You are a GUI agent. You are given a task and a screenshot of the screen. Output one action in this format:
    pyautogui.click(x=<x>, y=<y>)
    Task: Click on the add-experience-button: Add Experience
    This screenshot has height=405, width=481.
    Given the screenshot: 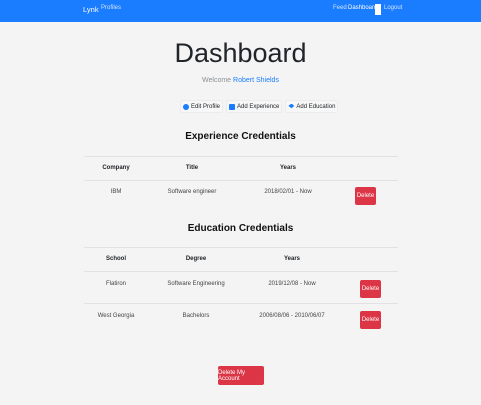 What is the action you would take?
    pyautogui.click(x=254, y=106)
    